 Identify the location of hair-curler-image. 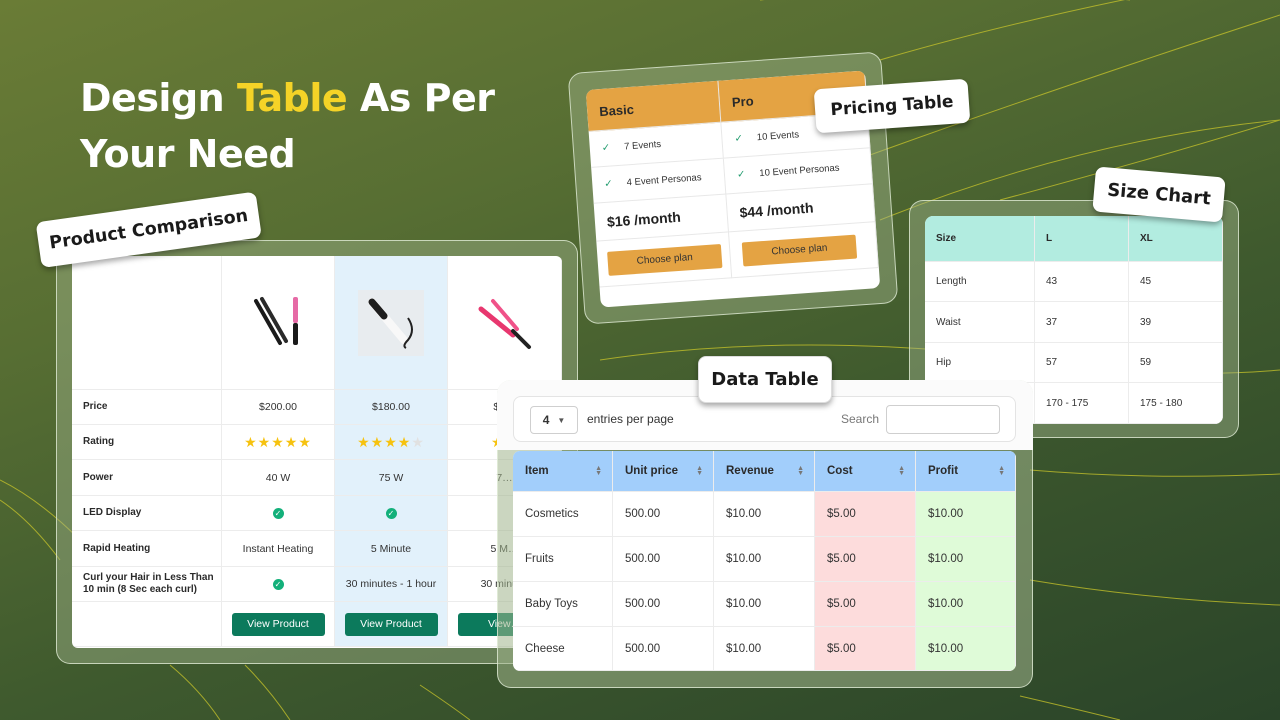
(504, 323).